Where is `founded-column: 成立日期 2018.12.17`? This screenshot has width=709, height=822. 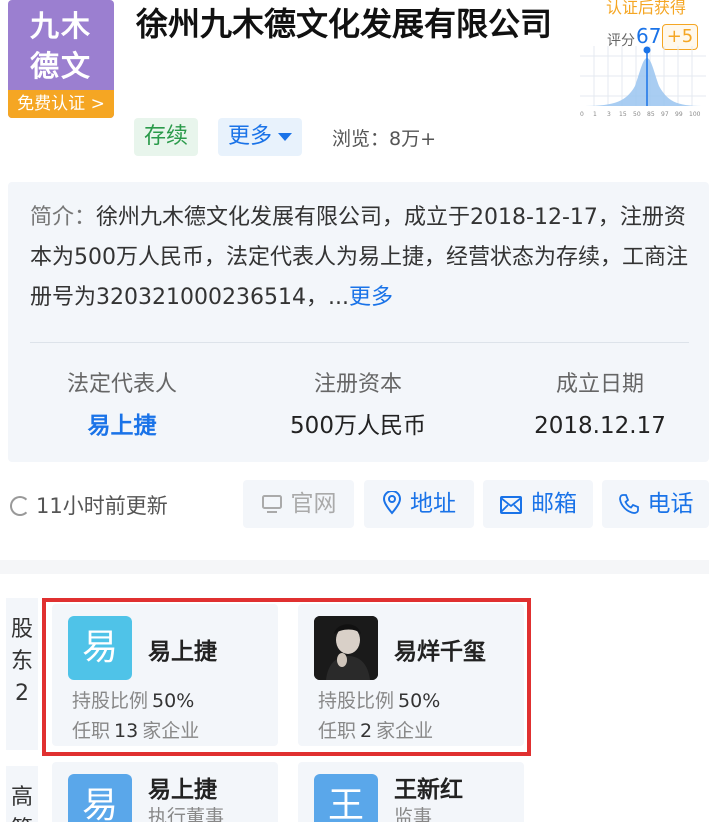
founded-column: 成立日期 2018.12.17 is located at coordinates (600, 406).